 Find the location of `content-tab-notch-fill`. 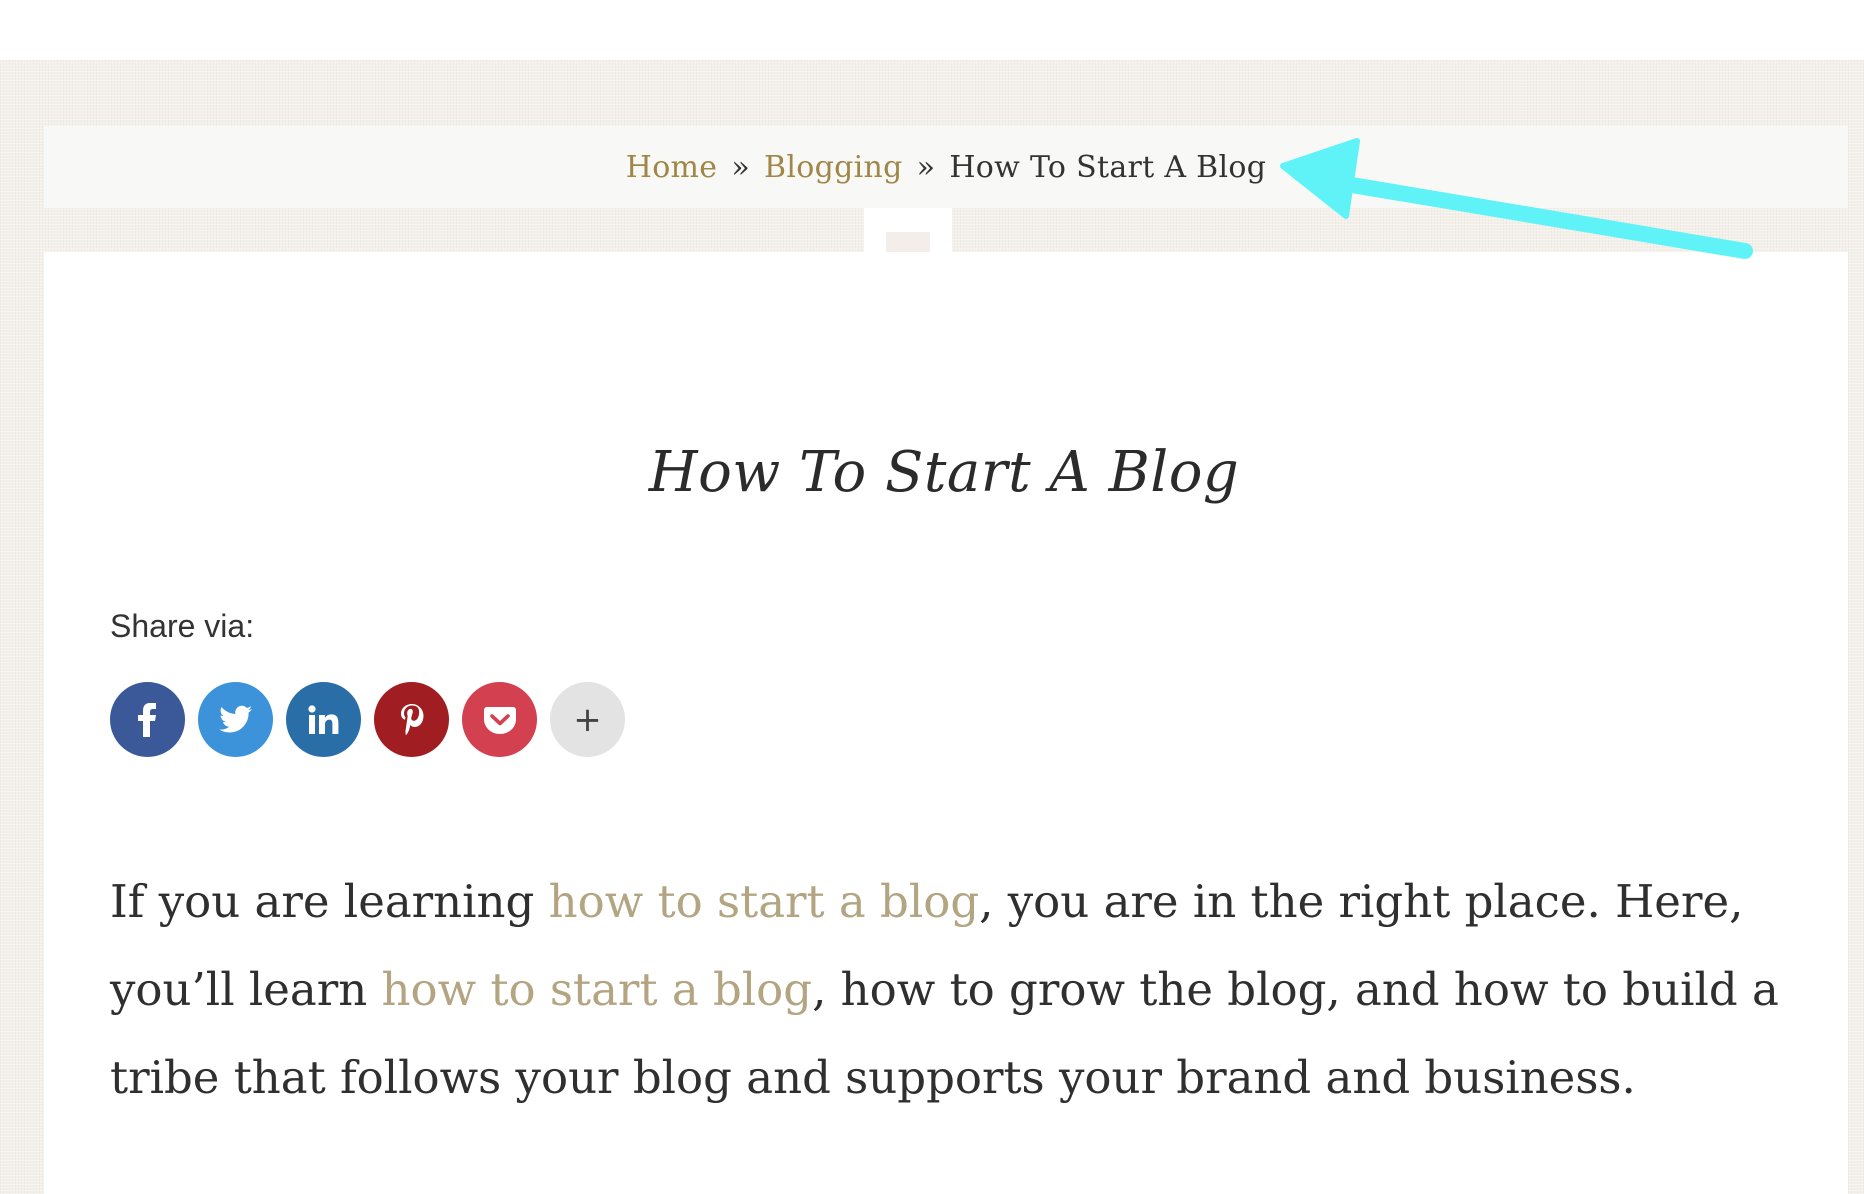

content-tab-notch-fill is located at coordinates (908, 243).